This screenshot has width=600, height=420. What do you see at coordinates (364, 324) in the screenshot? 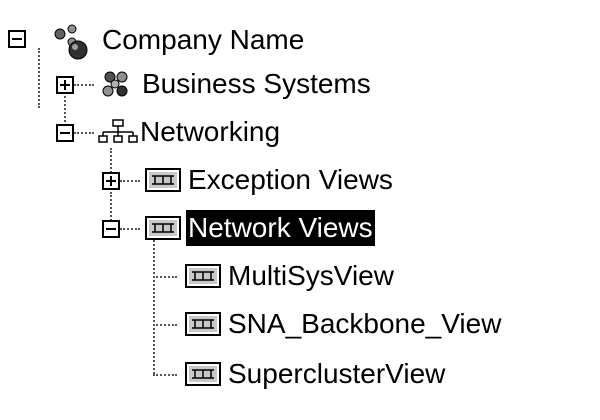
I see `tree-node-label: SNA_Backbone_View` at bounding box center [364, 324].